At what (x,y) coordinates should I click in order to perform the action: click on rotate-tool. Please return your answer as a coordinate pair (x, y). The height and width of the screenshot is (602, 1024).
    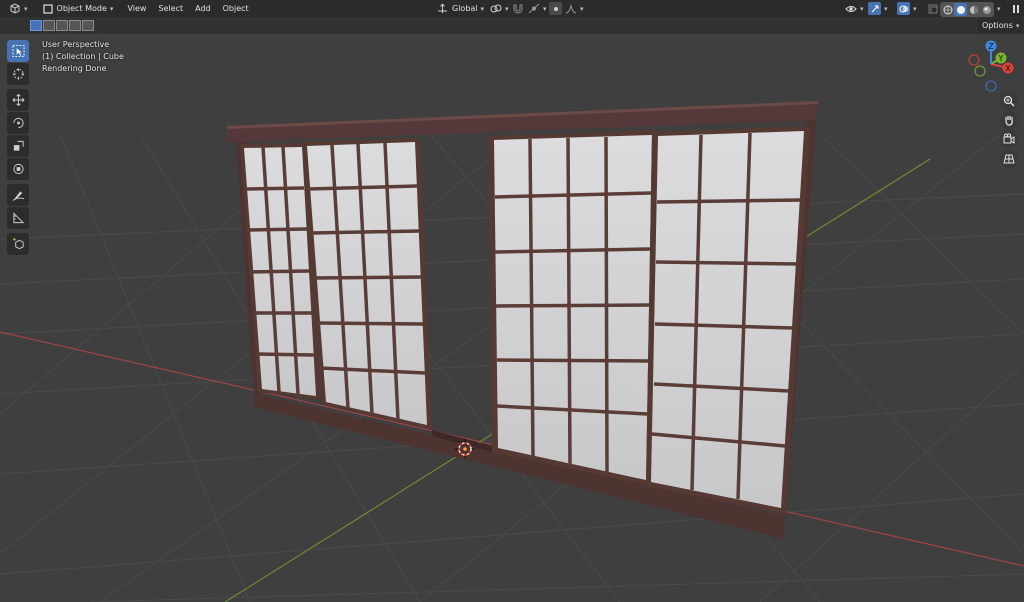
    Looking at the image, I should click on (18, 123).